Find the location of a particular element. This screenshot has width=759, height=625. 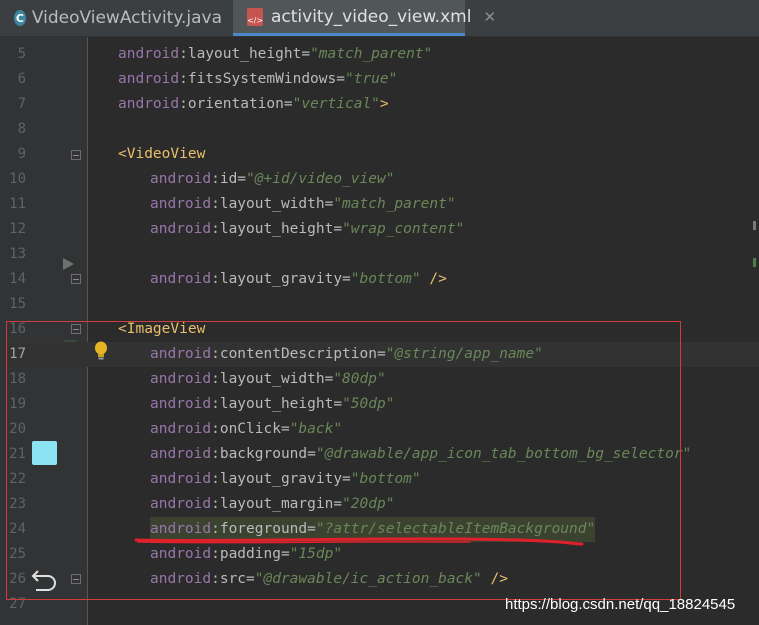

back-arrow-icon is located at coordinates (45, 579).